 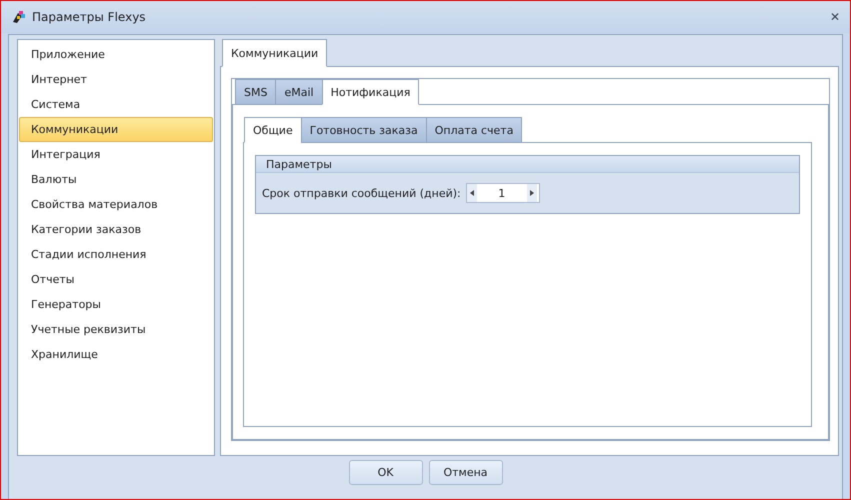 I want to click on right-arrow-icon, so click(x=532, y=193).